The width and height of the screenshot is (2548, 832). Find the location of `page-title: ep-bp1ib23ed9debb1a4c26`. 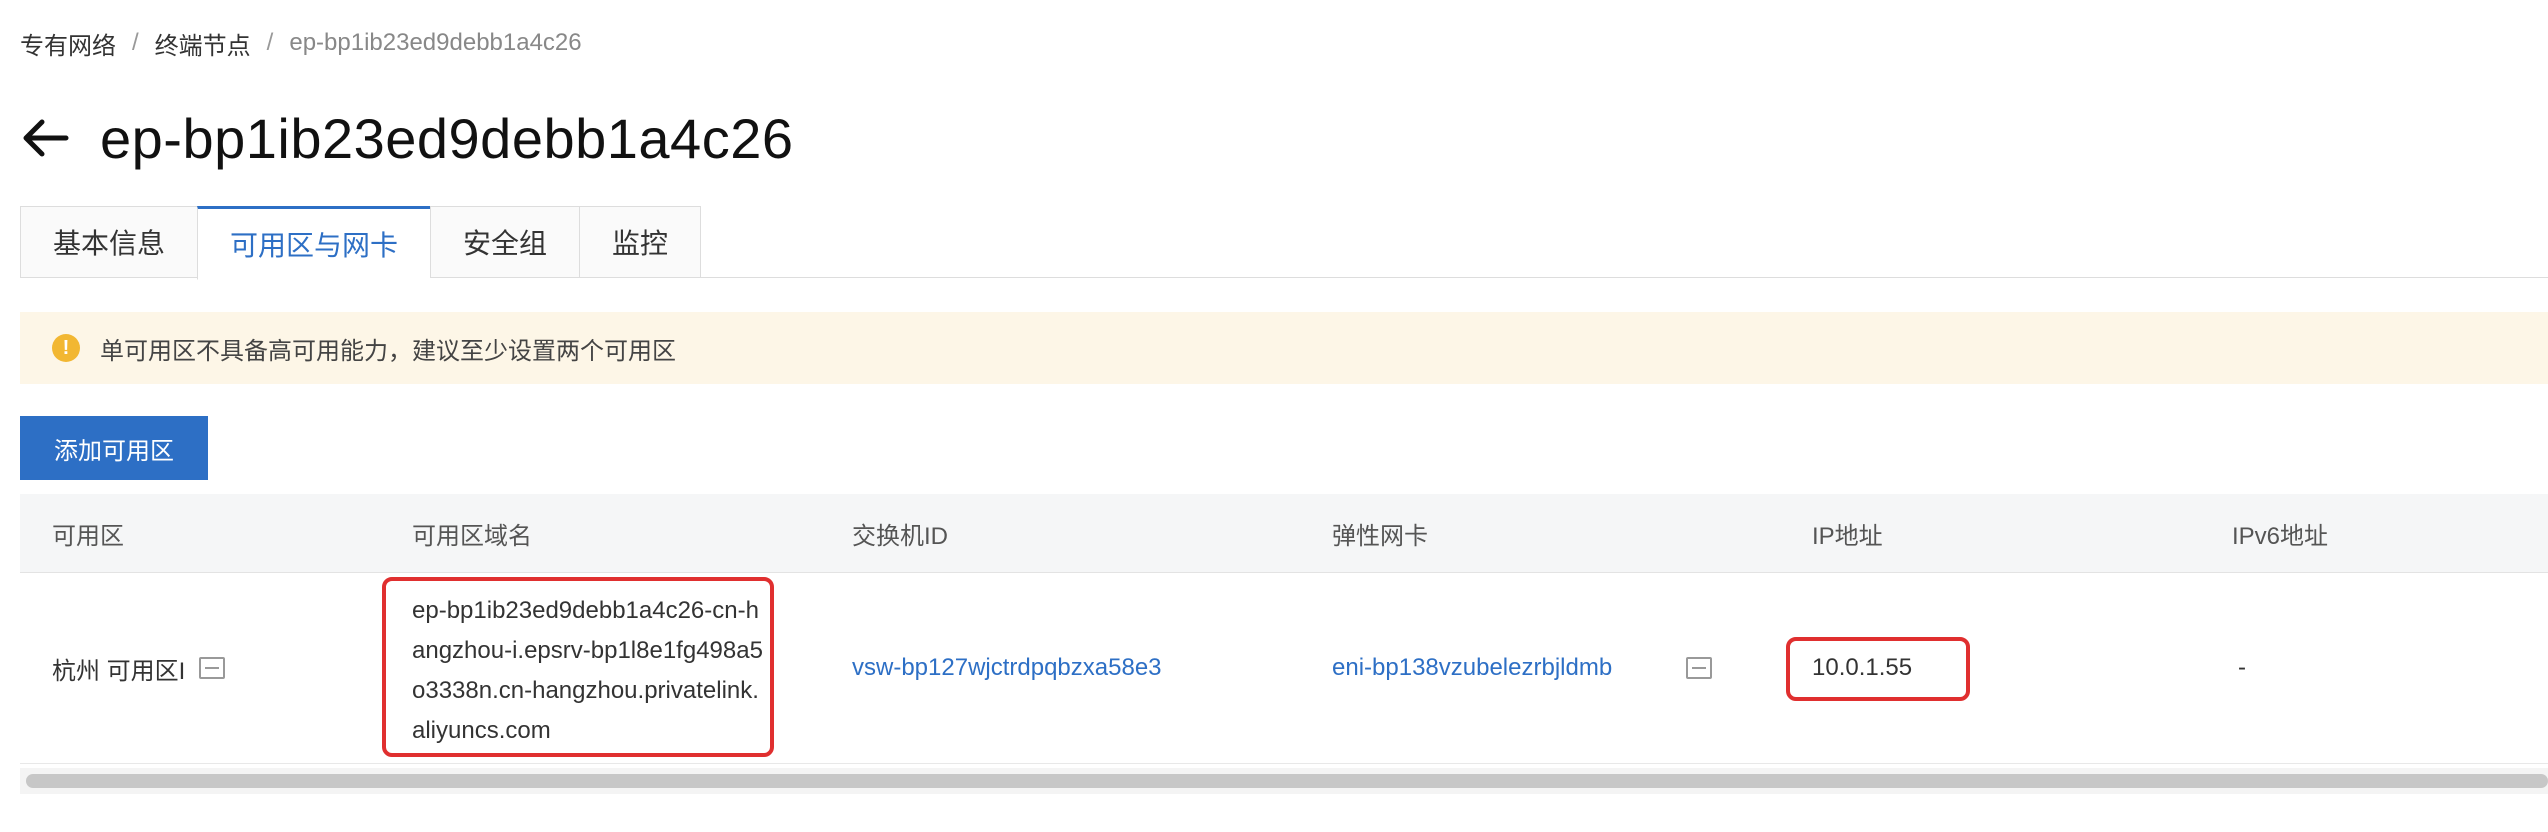

page-title: ep-bp1ib23ed9debb1a4c26 is located at coordinates (447, 138).